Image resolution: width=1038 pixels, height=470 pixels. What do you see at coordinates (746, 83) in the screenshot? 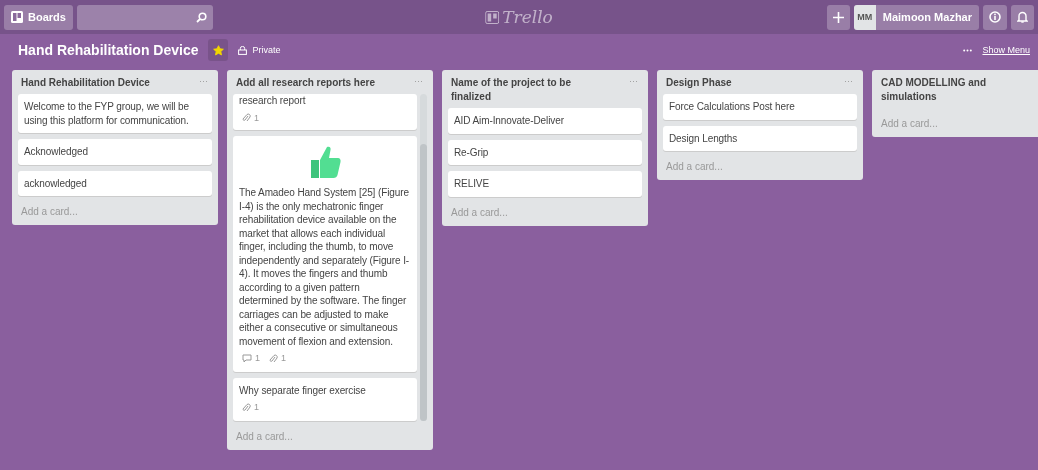
I see `list-title: Design Phase` at bounding box center [746, 83].